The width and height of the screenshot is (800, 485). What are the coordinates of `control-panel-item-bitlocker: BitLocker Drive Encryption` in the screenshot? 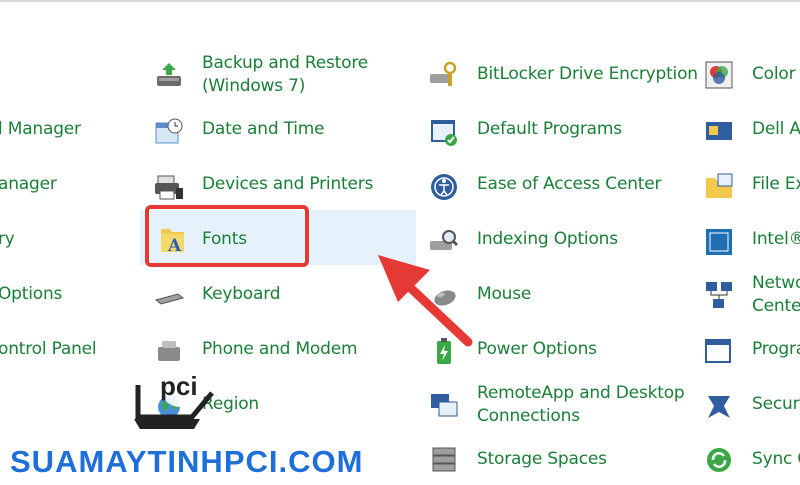 It's located at (561, 80).